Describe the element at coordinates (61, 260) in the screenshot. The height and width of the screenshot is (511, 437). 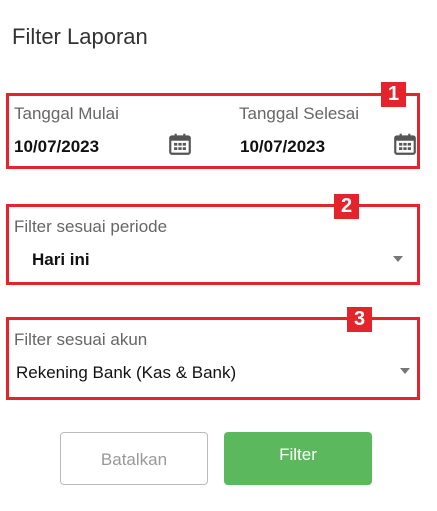
I see `period-filter-select: Hari ini` at that location.